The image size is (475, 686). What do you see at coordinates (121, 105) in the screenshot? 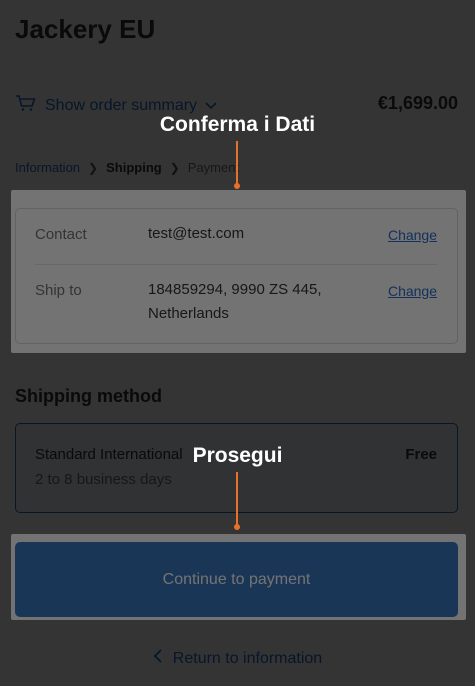
I see `order-summary-label: Show order summary` at bounding box center [121, 105].